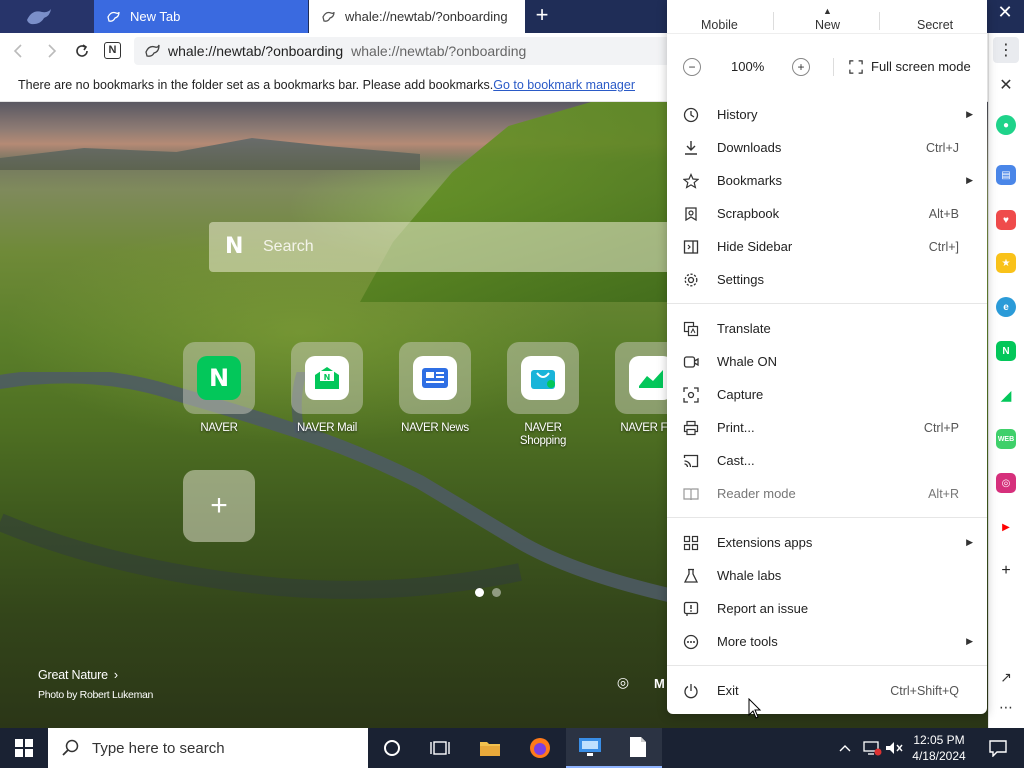  I want to click on start-button, so click(24, 748).